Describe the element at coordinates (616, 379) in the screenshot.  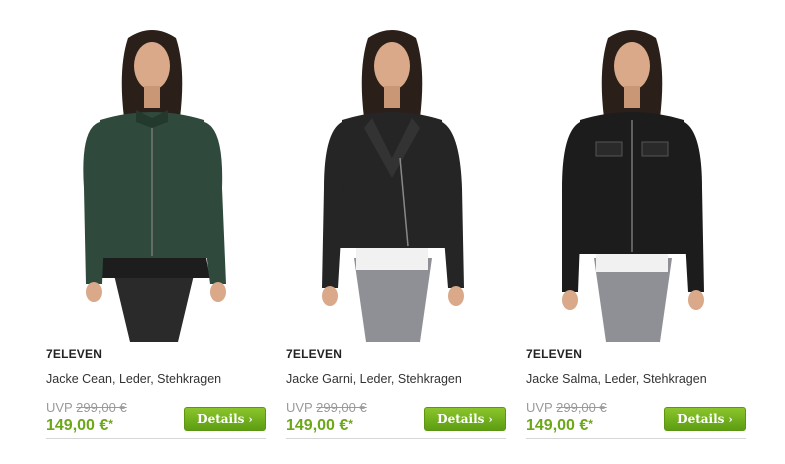
I see `product-title: Jacke Salma, Leder, Stehkragen` at that location.